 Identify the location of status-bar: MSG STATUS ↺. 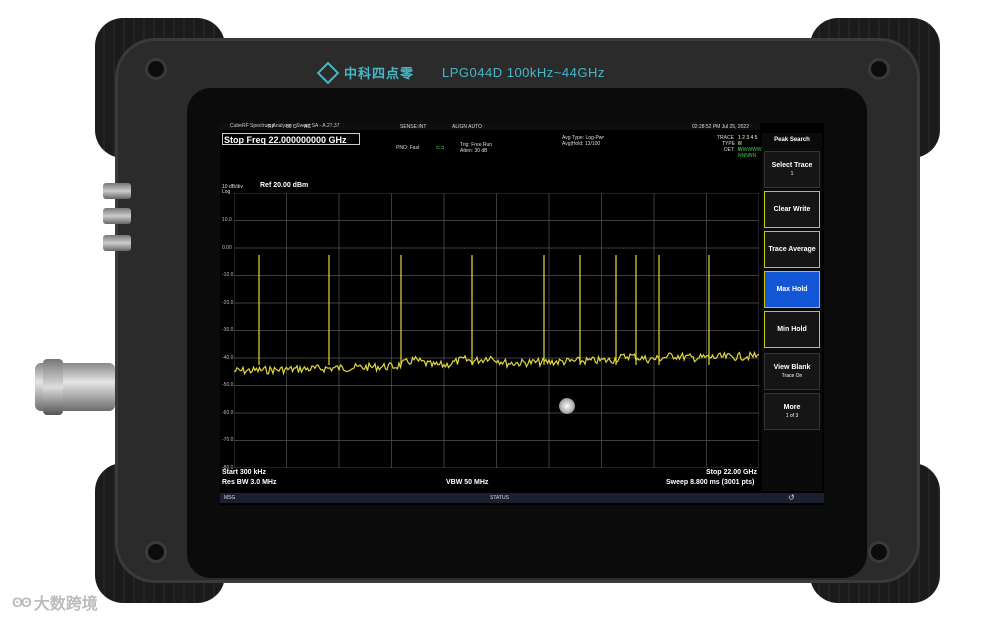
(522, 498).